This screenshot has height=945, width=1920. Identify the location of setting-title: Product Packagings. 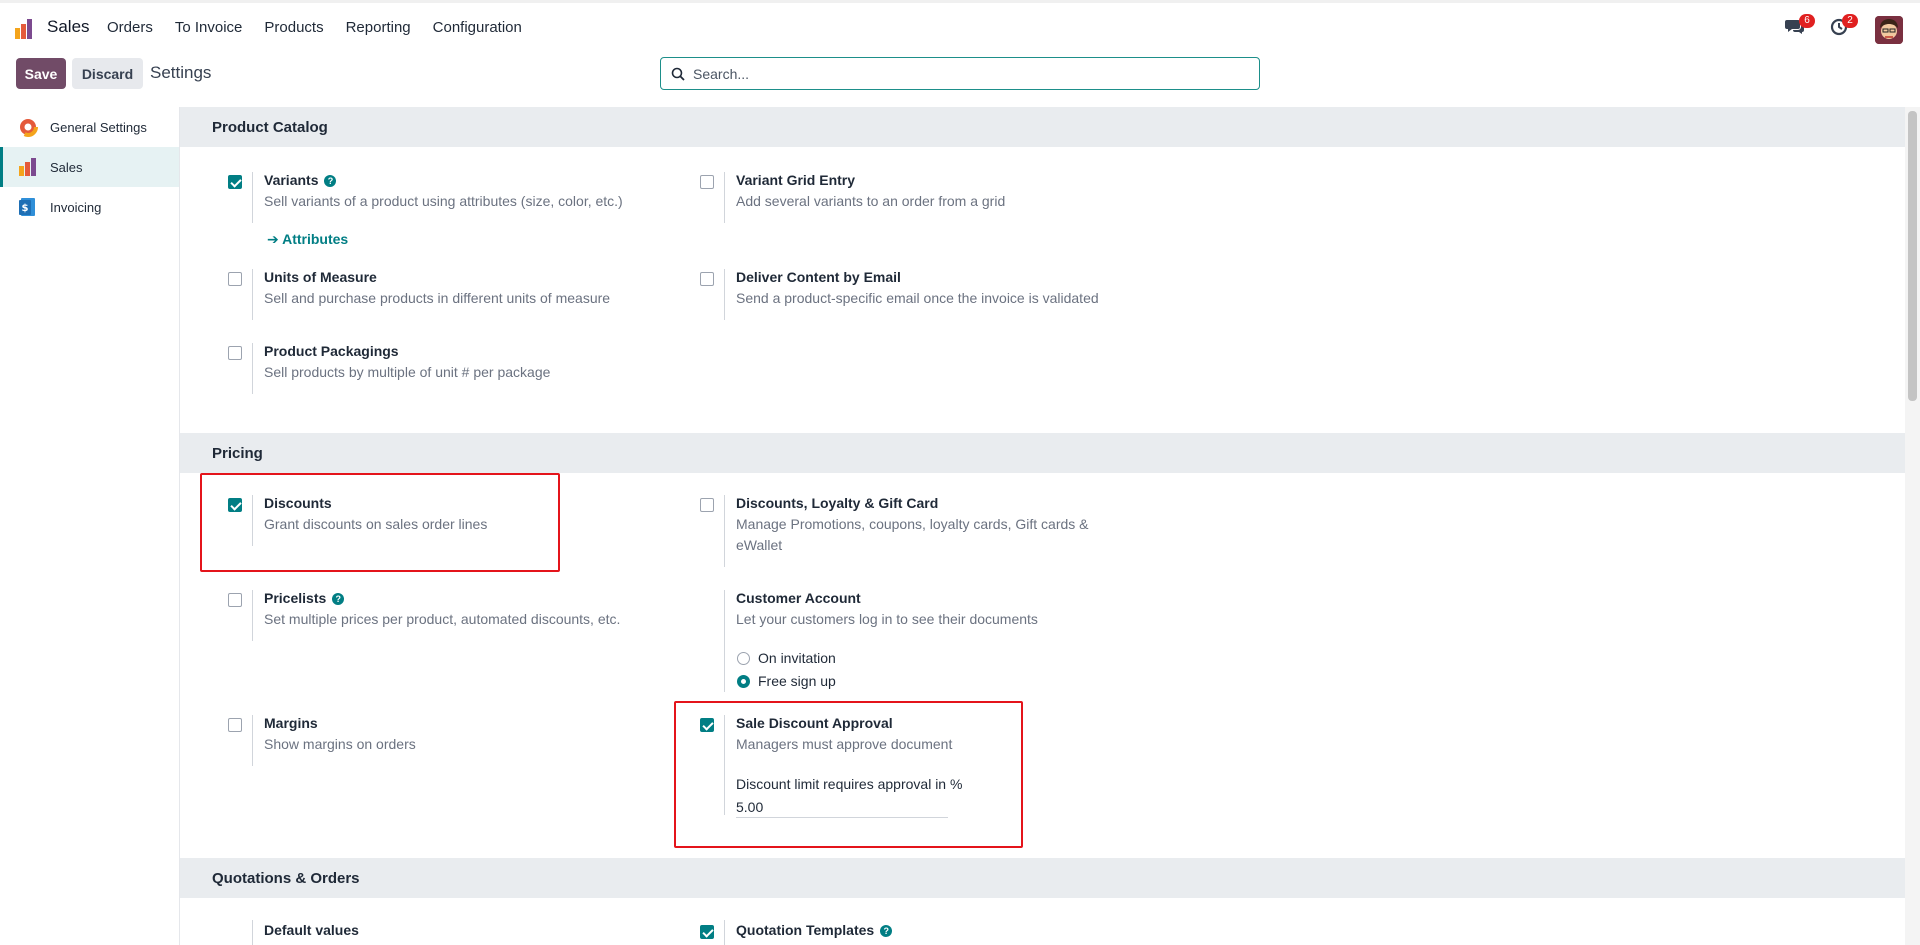
(331, 351).